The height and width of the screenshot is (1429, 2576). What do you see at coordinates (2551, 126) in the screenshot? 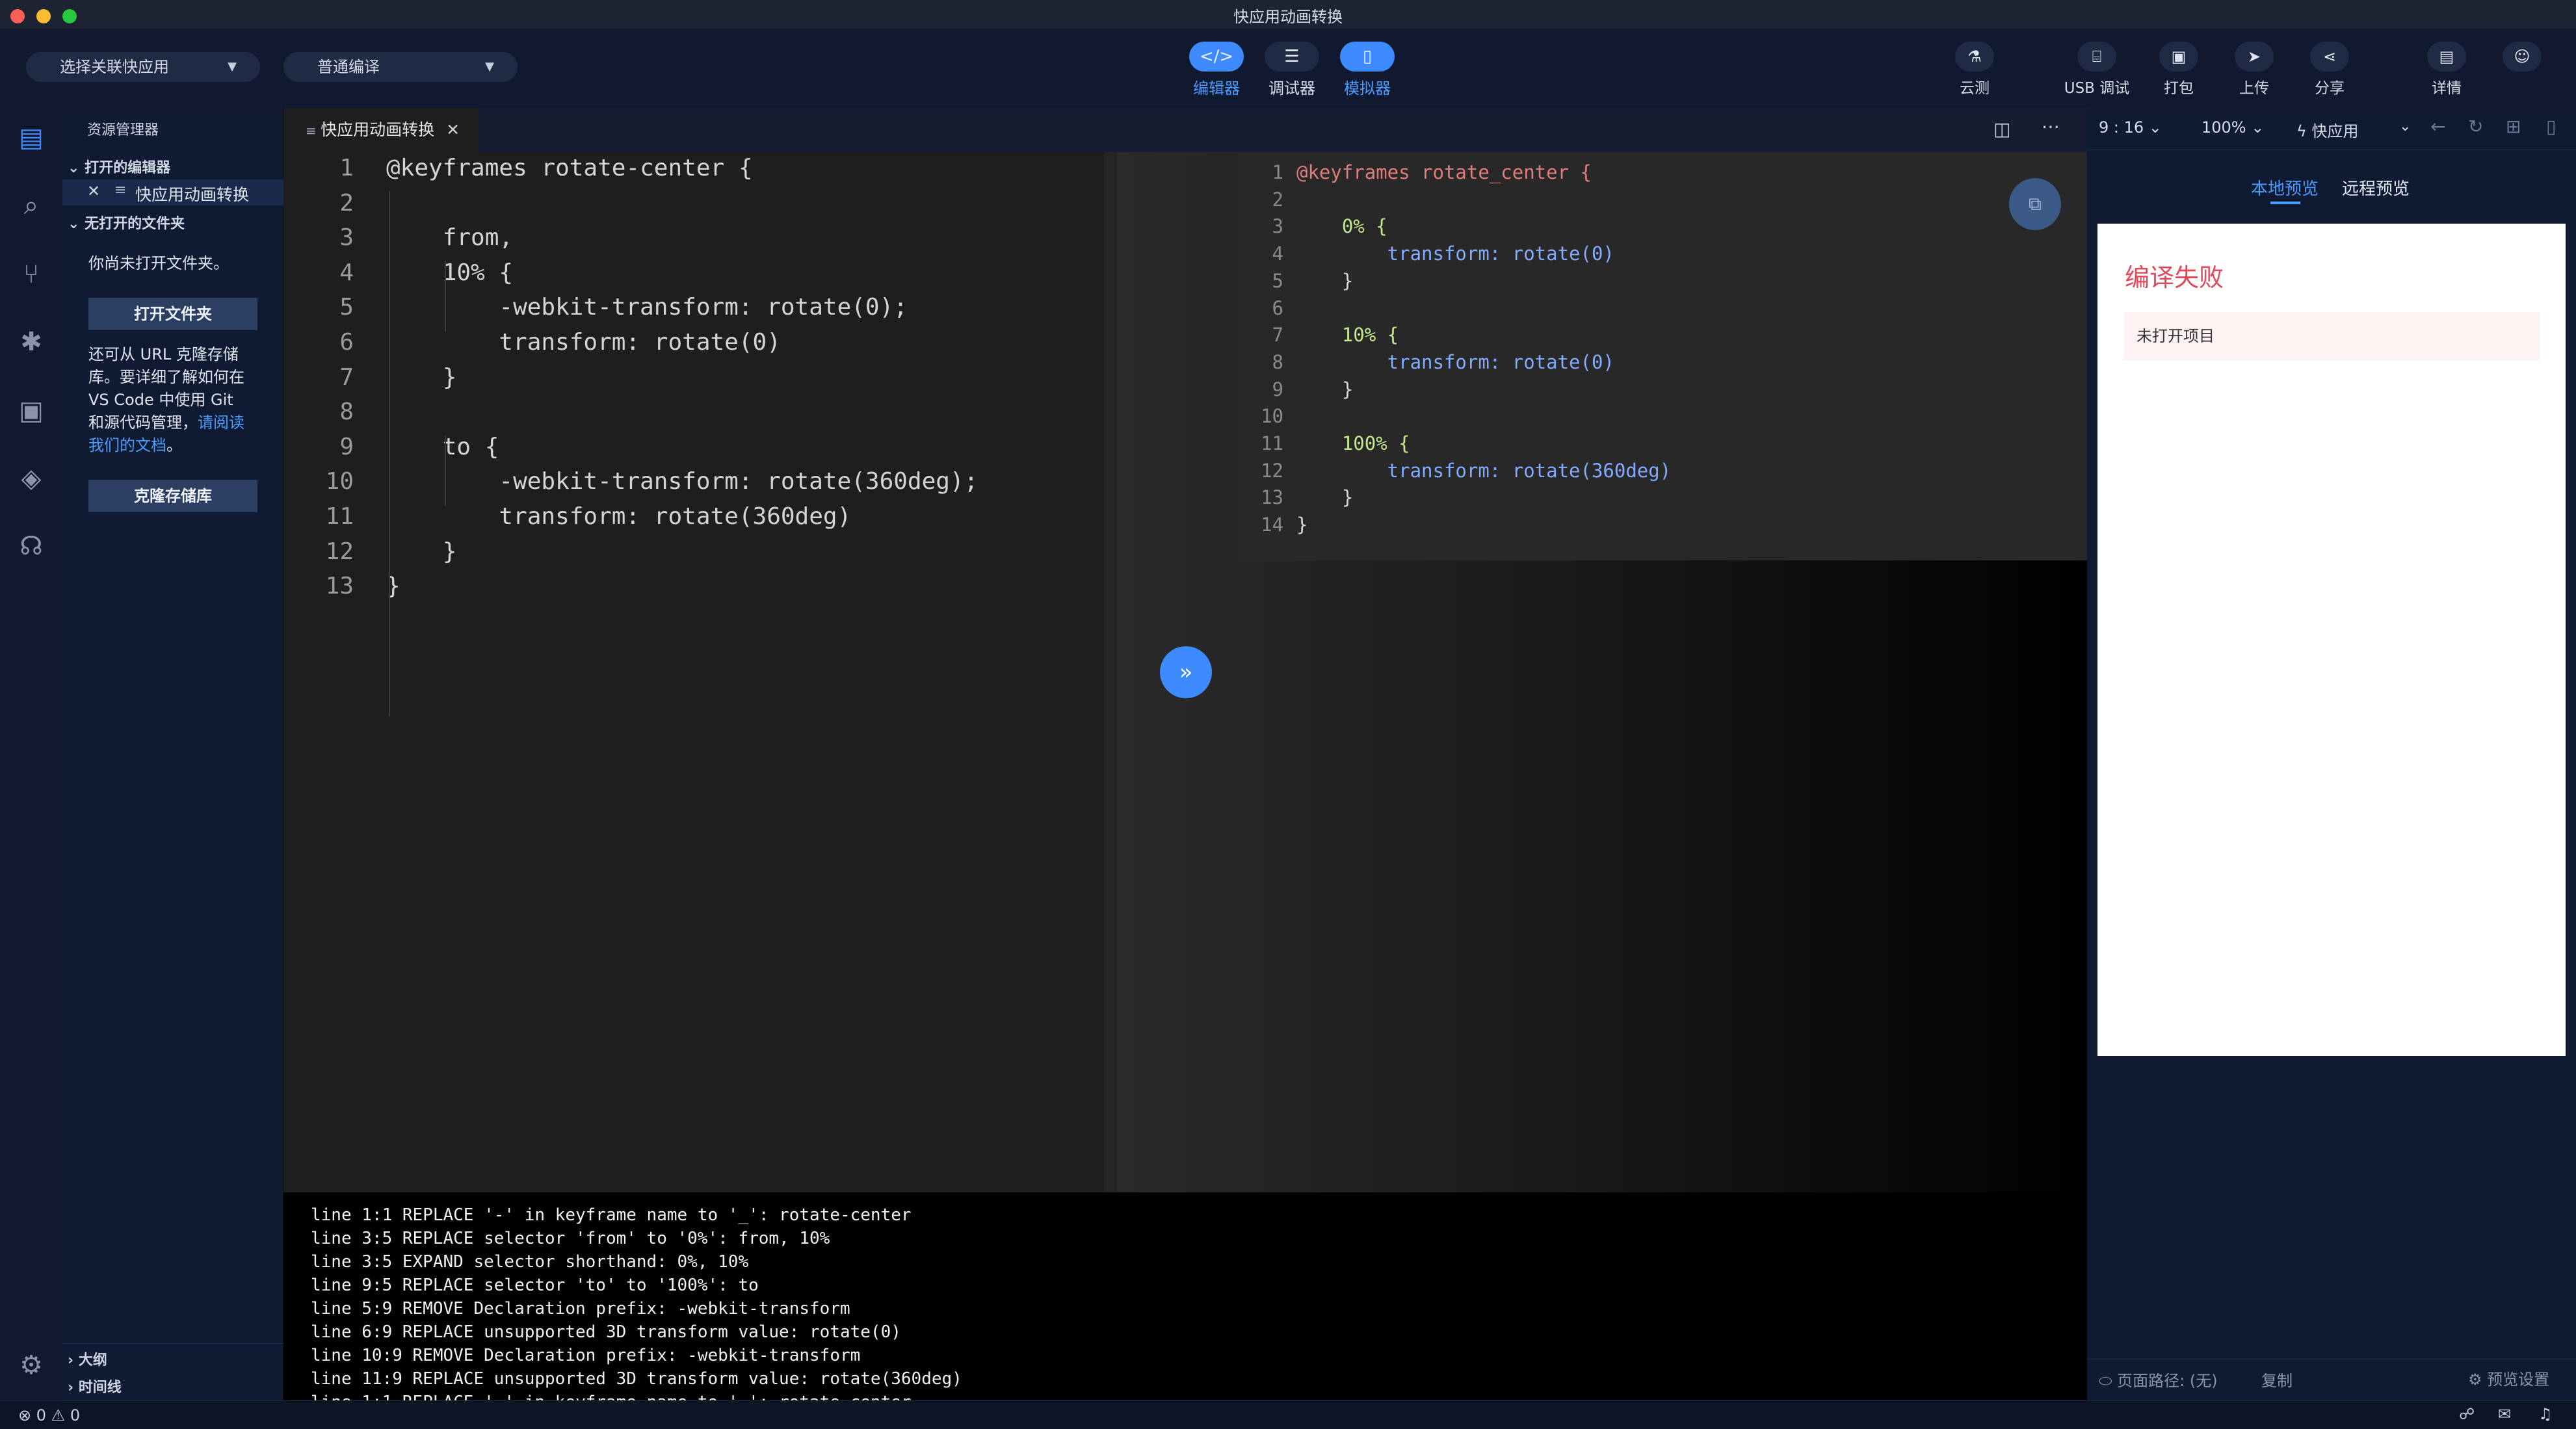
I see `device-icon: ▯` at bounding box center [2551, 126].